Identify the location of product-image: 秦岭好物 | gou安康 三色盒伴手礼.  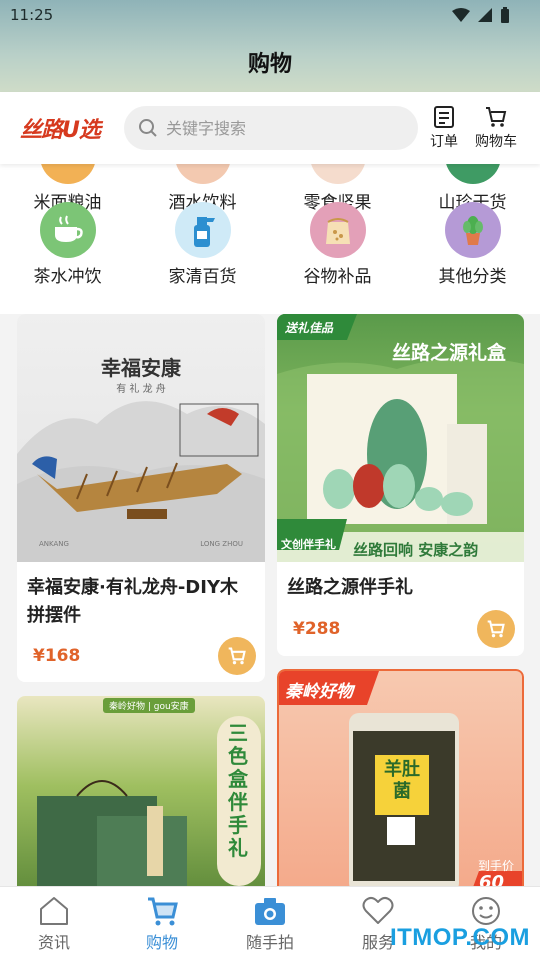
(141, 796).